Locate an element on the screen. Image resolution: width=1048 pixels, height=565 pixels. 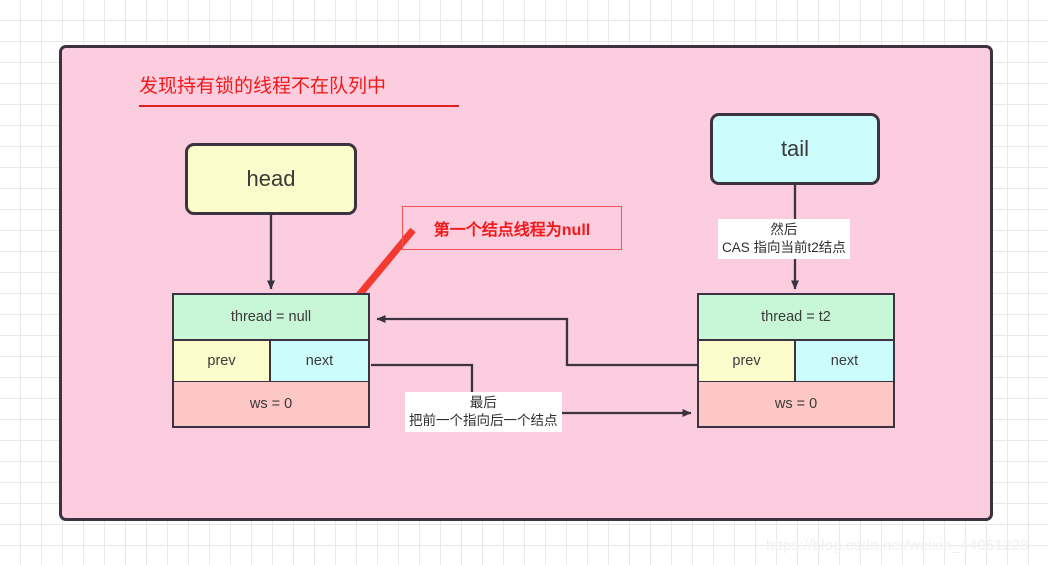
node-t2-ws-row: ws = 0 is located at coordinates (796, 404).